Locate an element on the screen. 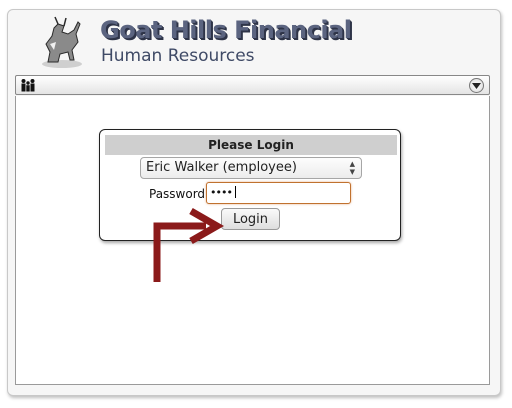 The height and width of the screenshot is (408, 512). people-icon is located at coordinates (28, 85).